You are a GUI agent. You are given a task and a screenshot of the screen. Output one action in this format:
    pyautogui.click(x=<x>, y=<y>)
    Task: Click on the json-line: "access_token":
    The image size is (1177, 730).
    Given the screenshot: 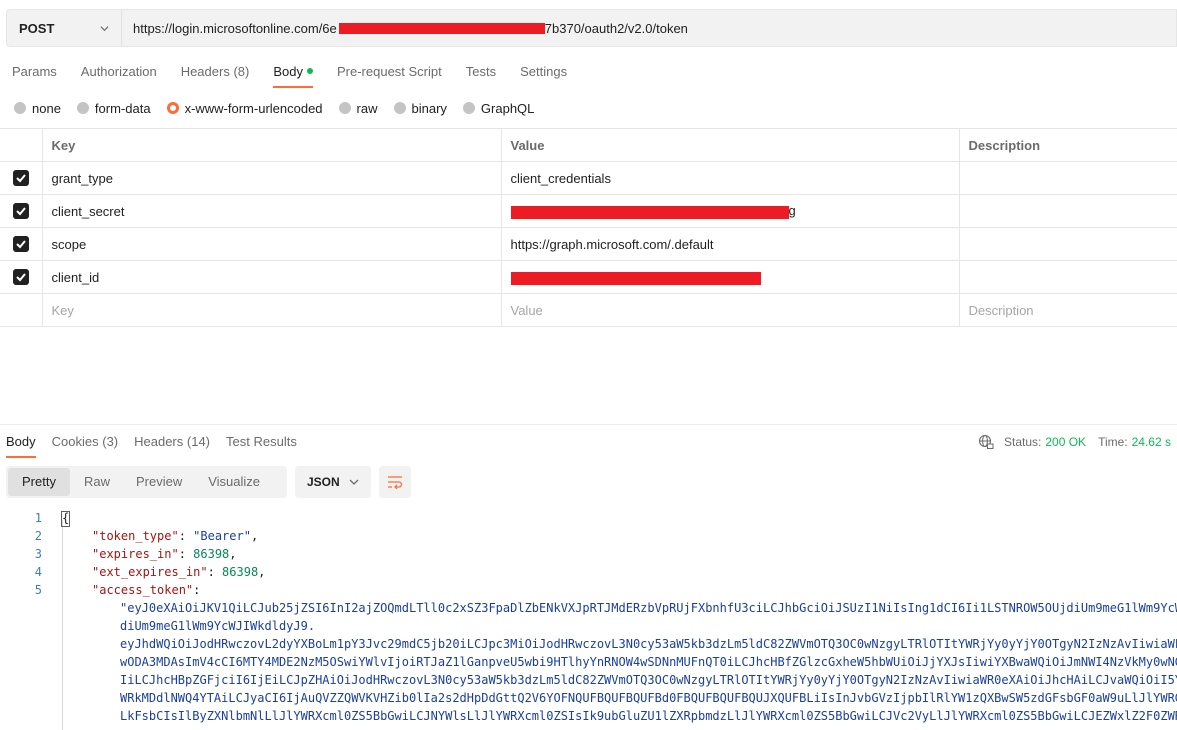 What is the action you would take?
    pyautogui.click(x=146, y=590)
    